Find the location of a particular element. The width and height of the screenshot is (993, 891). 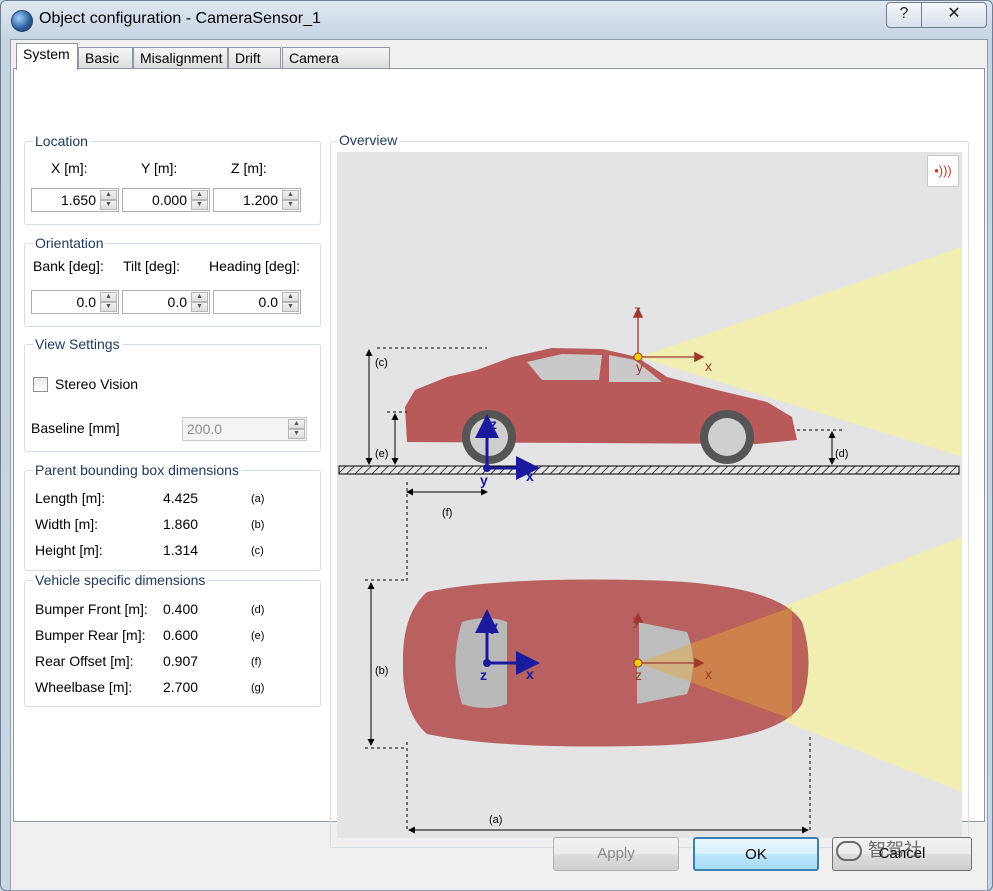

bumper-rear-value: 0.600 is located at coordinates (181, 635).